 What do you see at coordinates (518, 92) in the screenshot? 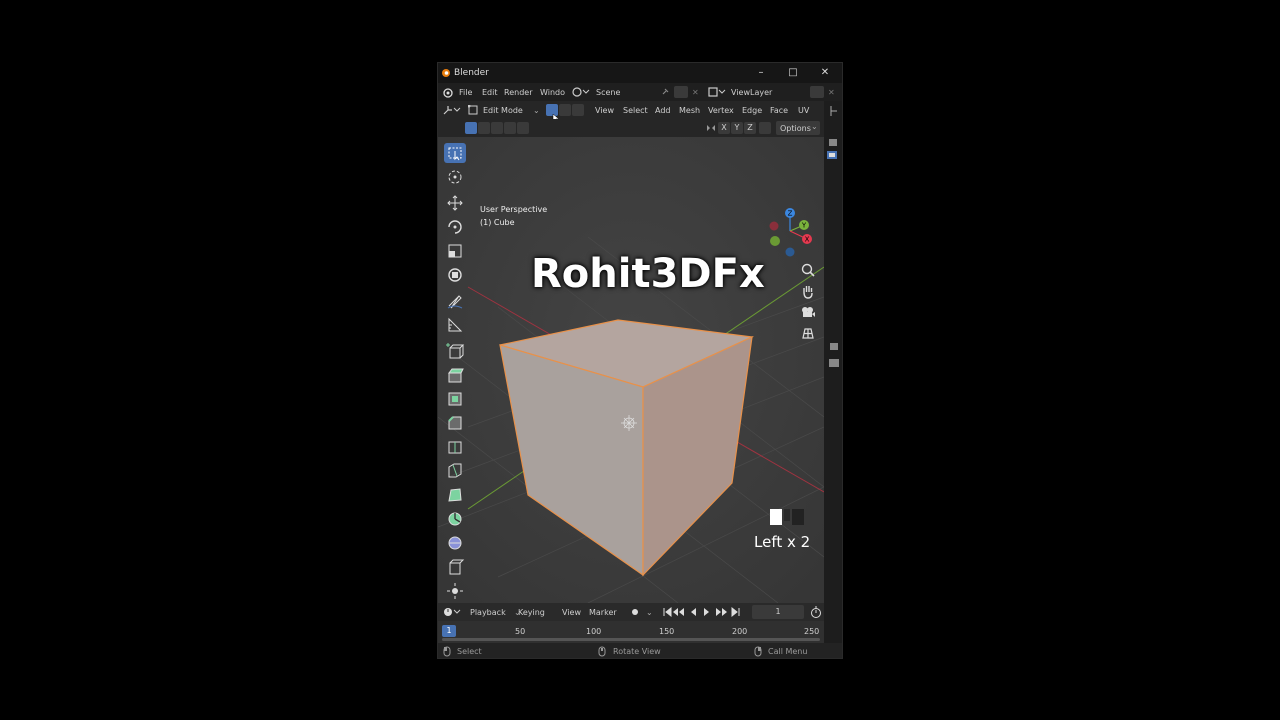
I see `menu-render: Render` at bounding box center [518, 92].